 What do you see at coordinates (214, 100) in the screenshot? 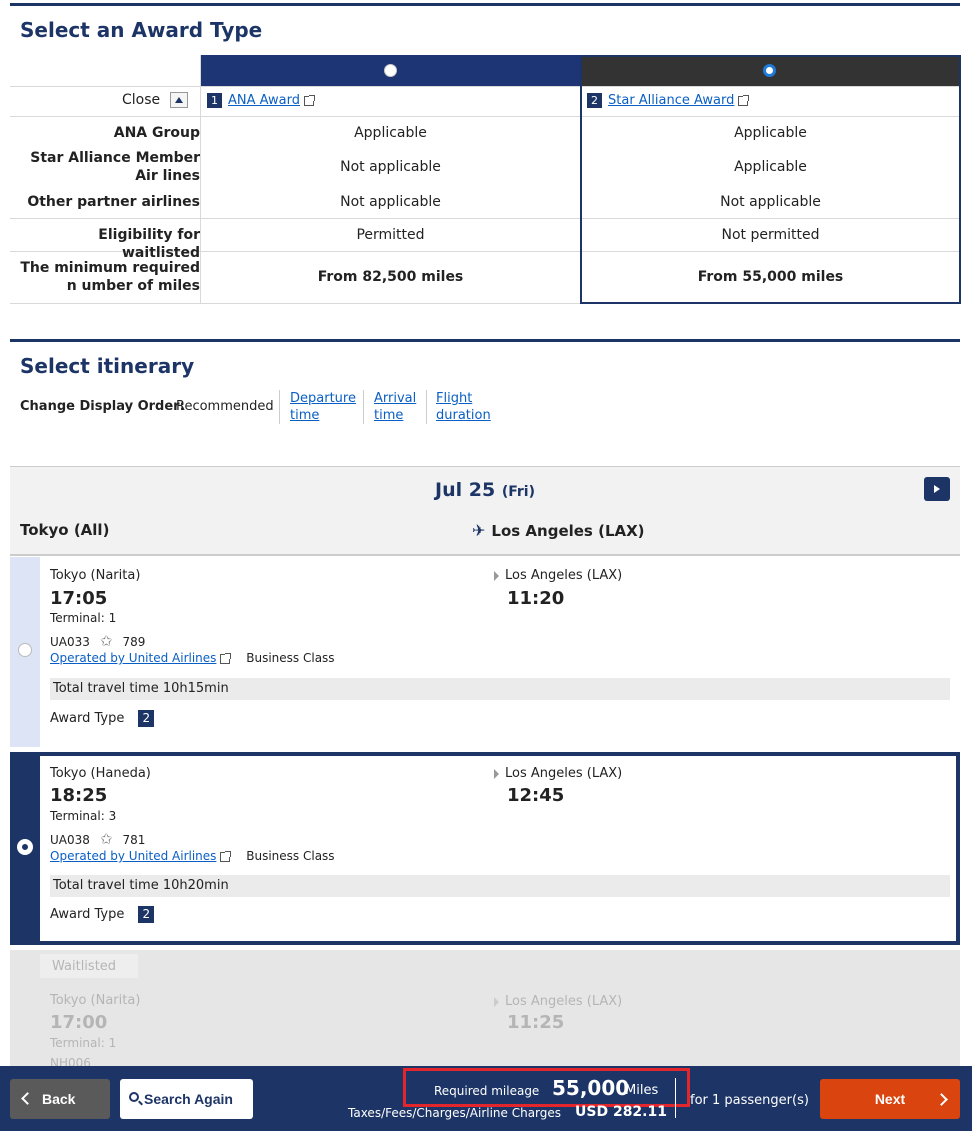
I see `award1-number-badge: 1` at bounding box center [214, 100].